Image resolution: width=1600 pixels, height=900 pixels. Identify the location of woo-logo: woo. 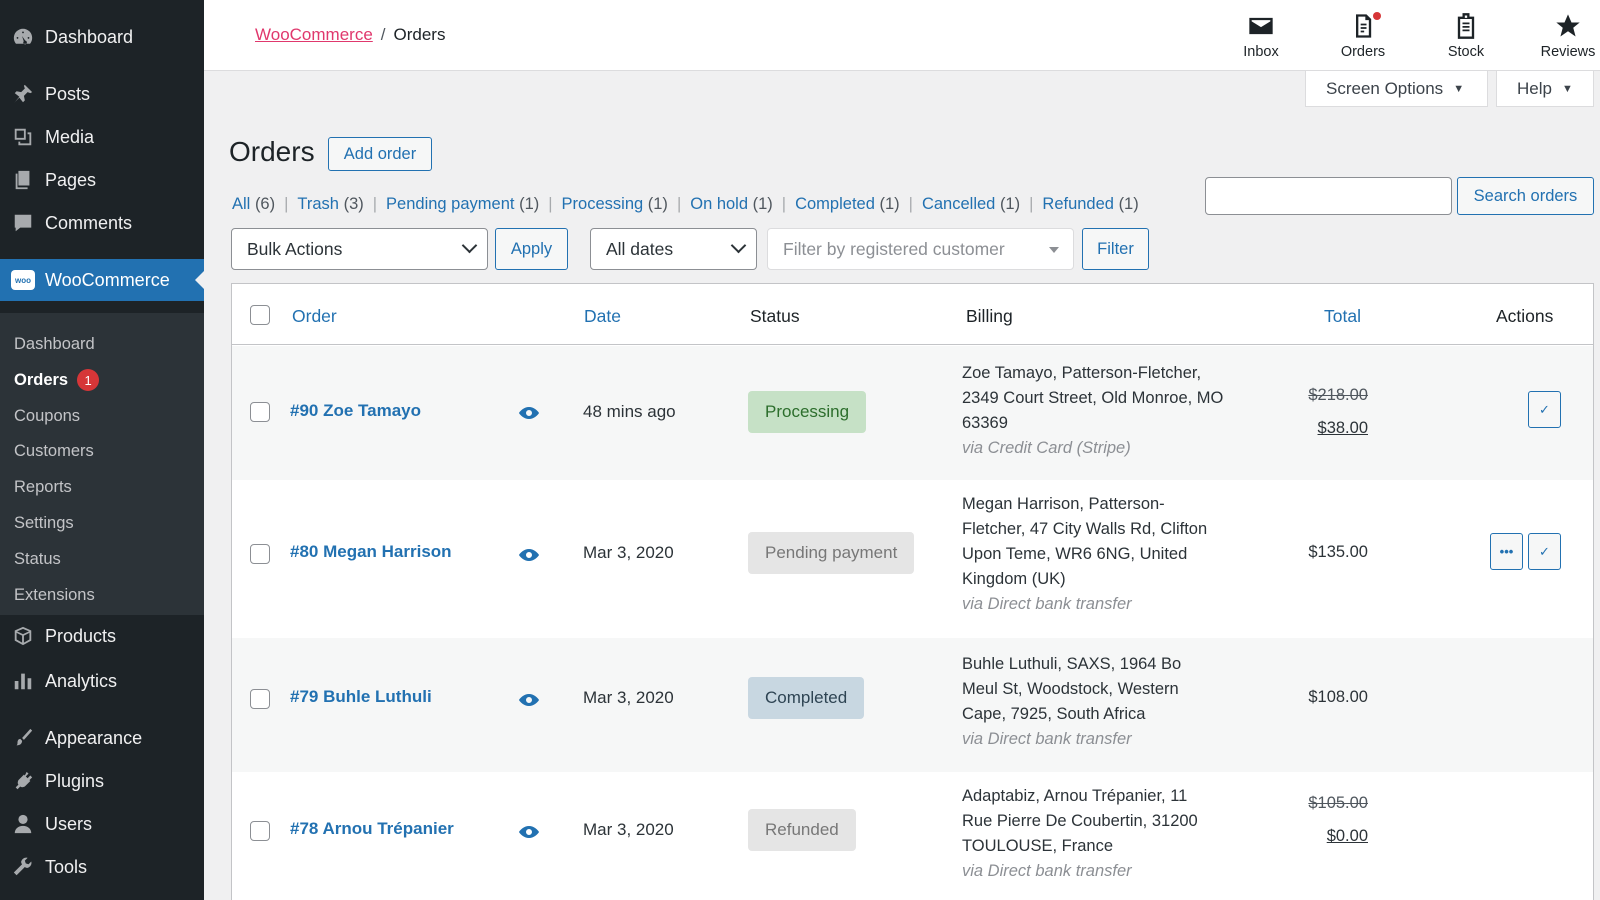
(23, 280).